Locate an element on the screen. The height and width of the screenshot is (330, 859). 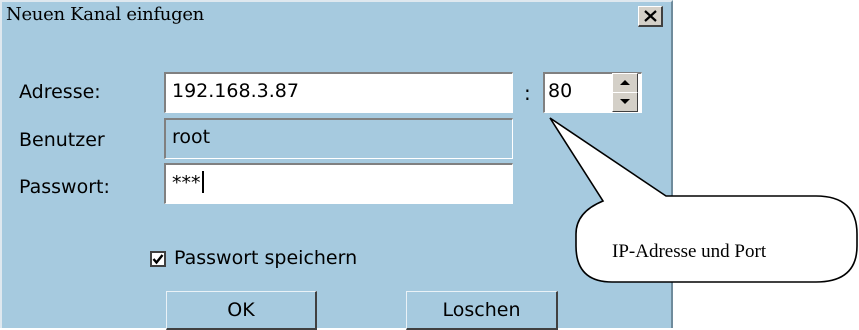
address-input: 192.168.3.87 is located at coordinates (338, 92).